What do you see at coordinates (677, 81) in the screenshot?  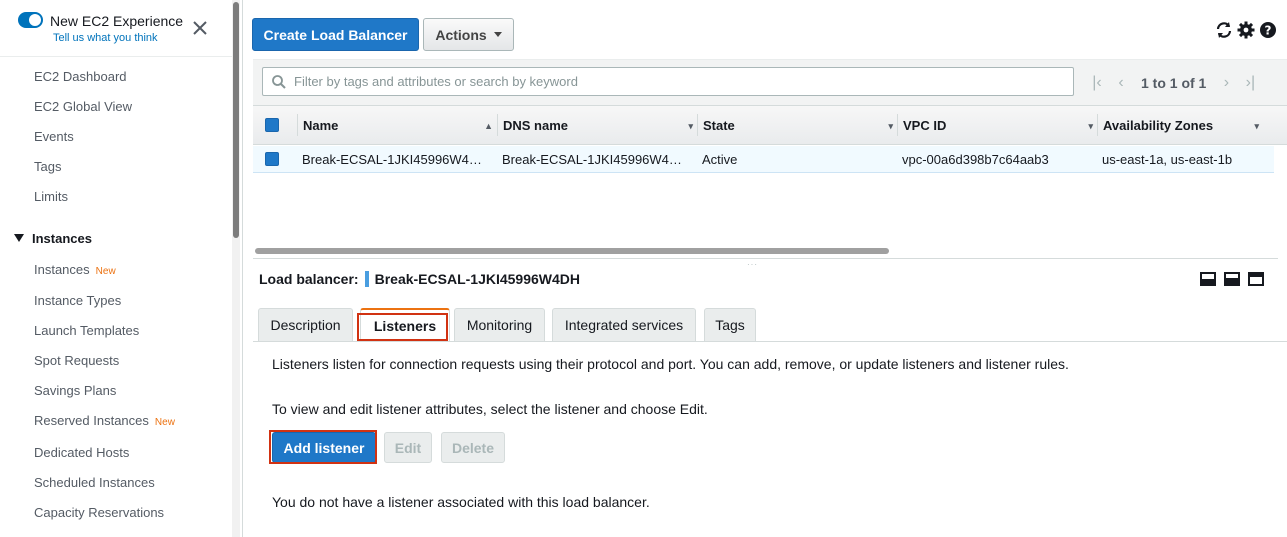 I see `search-input` at bounding box center [677, 81].